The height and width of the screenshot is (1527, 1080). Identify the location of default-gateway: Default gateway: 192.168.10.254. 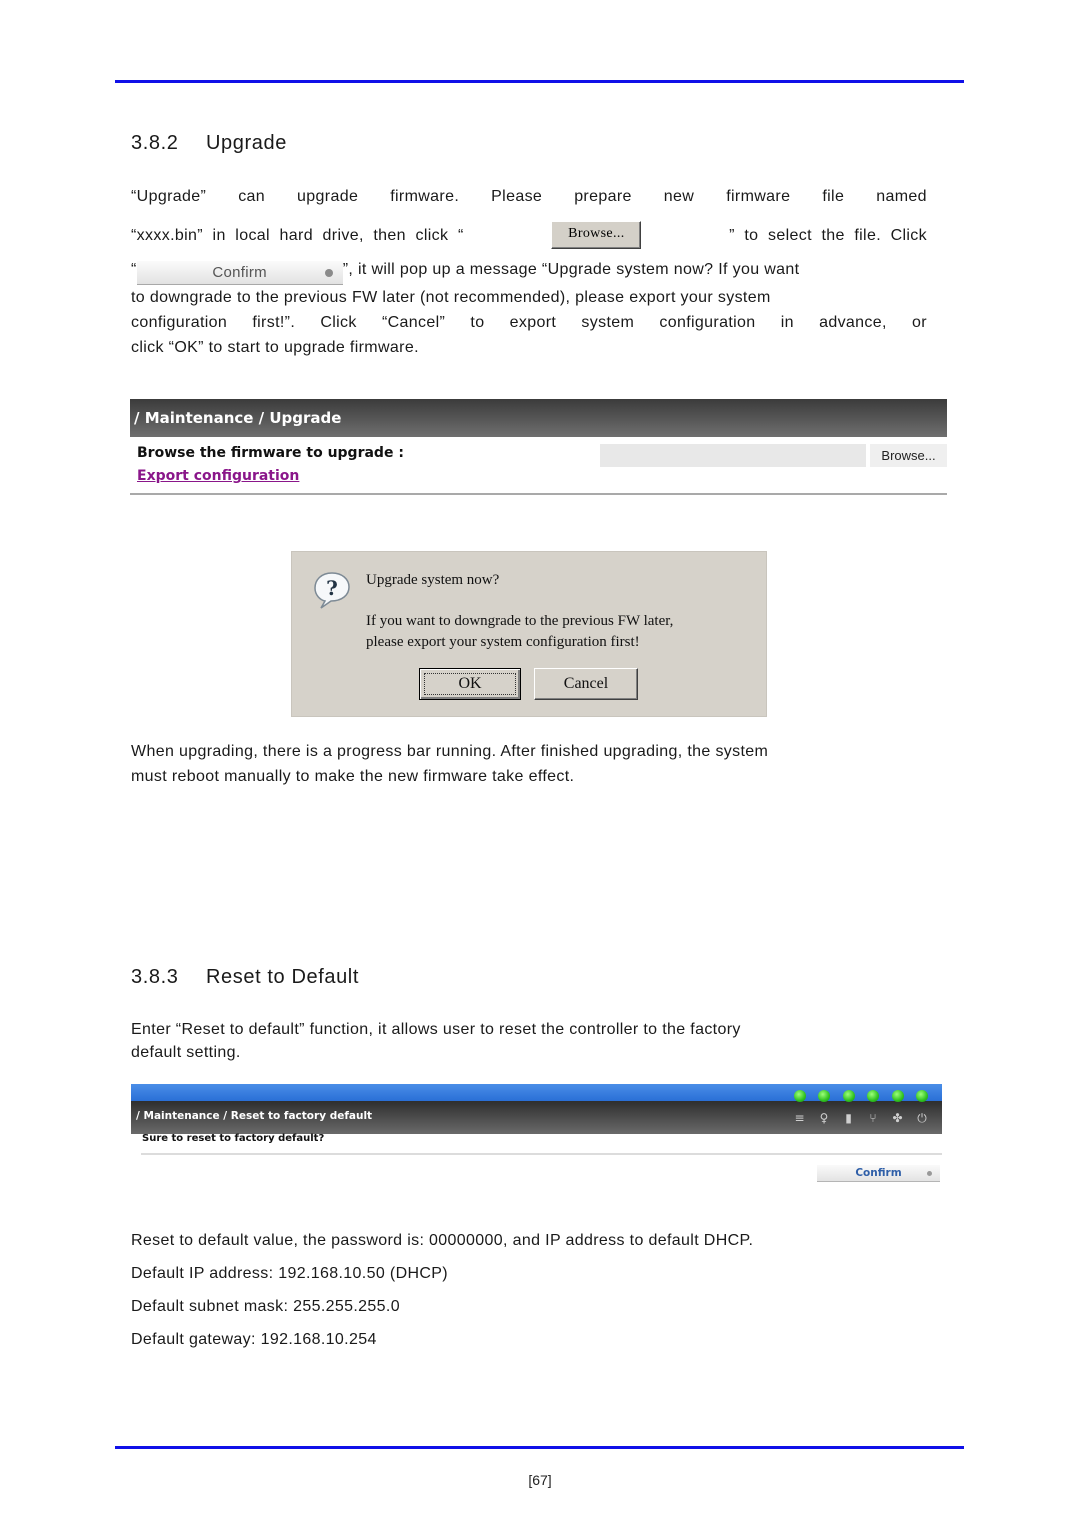
(254, 1339).